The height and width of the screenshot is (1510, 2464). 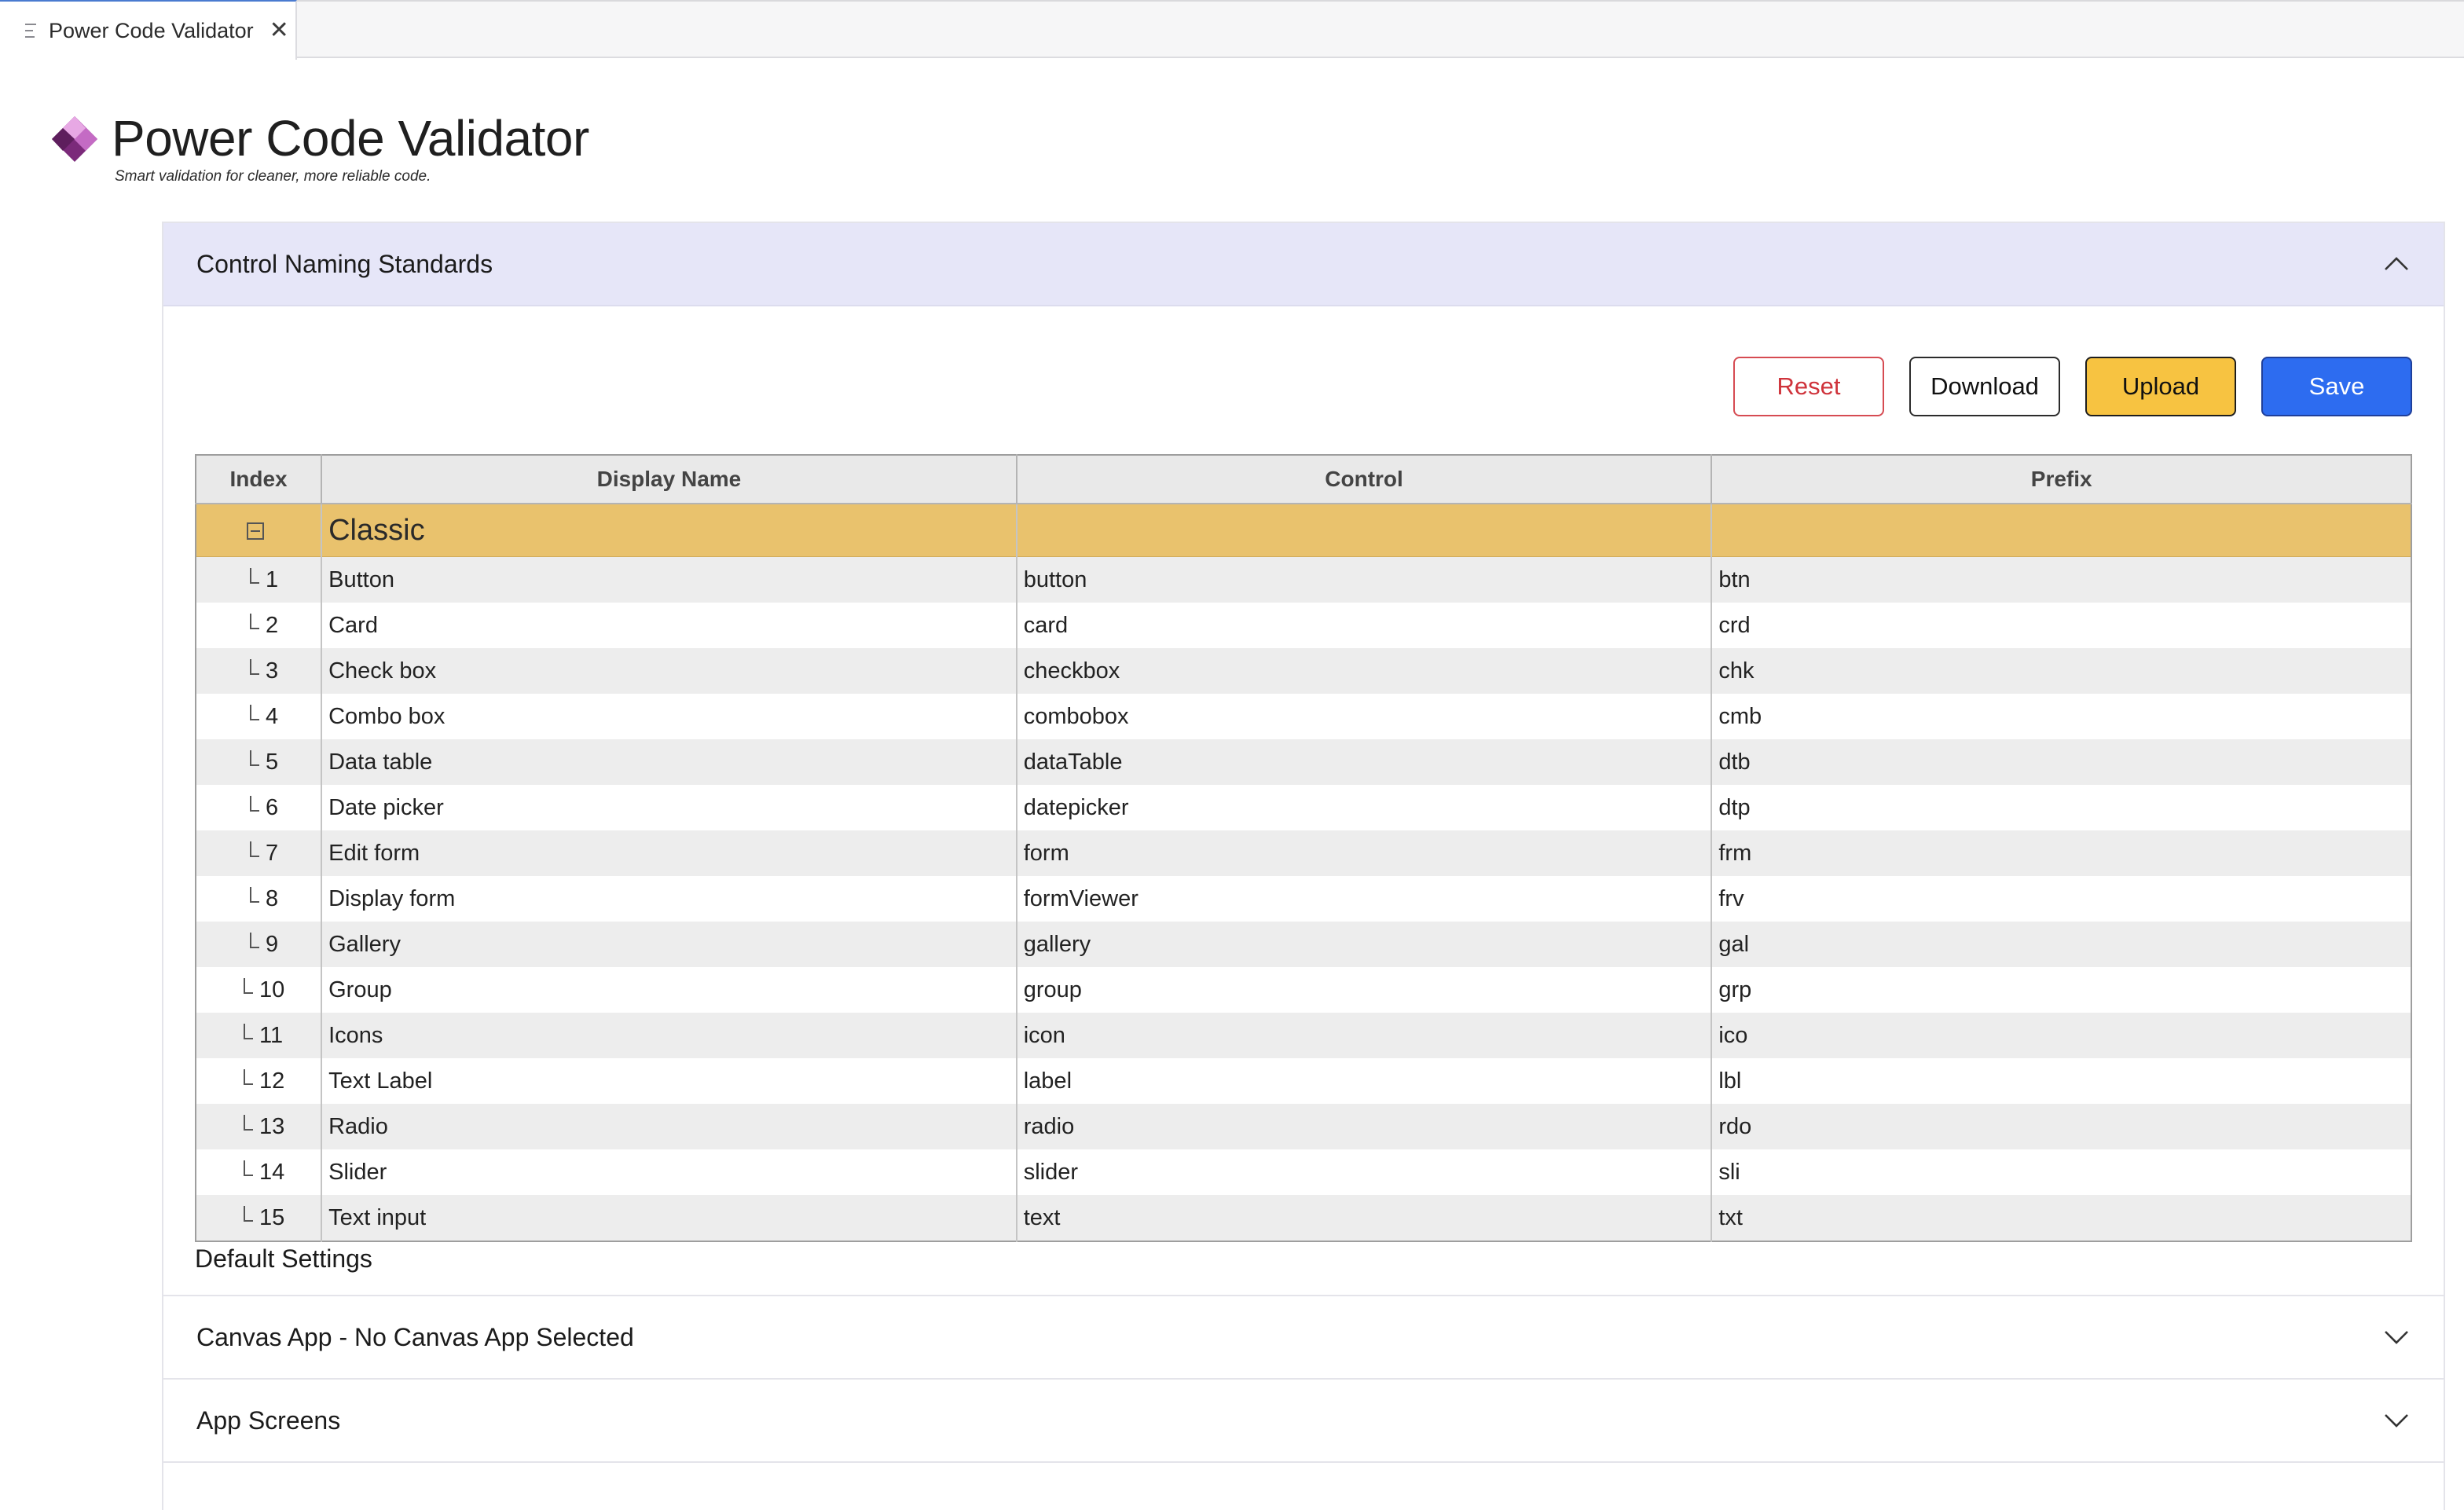 What do you see at coordinates (1808, 387) in the screenshot?
I see `reset-button: Reset` at bounding box center [1808, 387].